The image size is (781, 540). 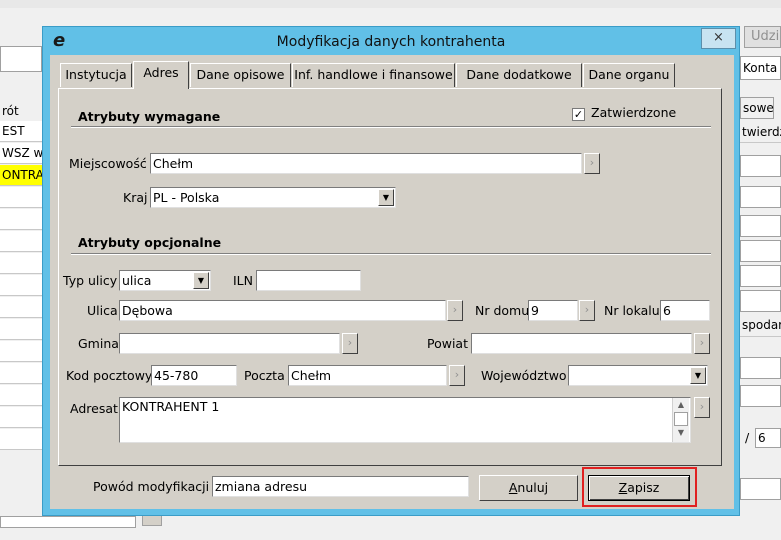 What do you see at coordinates (760, 68) in the screenshot?
I see `bg-right-field: Konta K` at bounding box center [760, 68].